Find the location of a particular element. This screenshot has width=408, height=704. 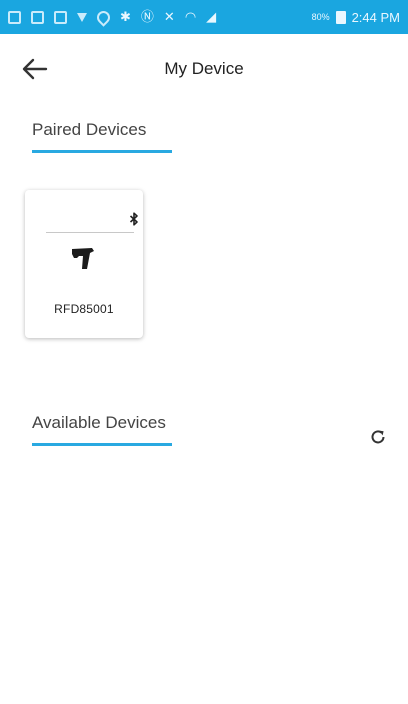

status-bar: ✱ Ⓝ ✕ ◠ ◢ 80% 2:44 PM is located at coordinates (204, 17).